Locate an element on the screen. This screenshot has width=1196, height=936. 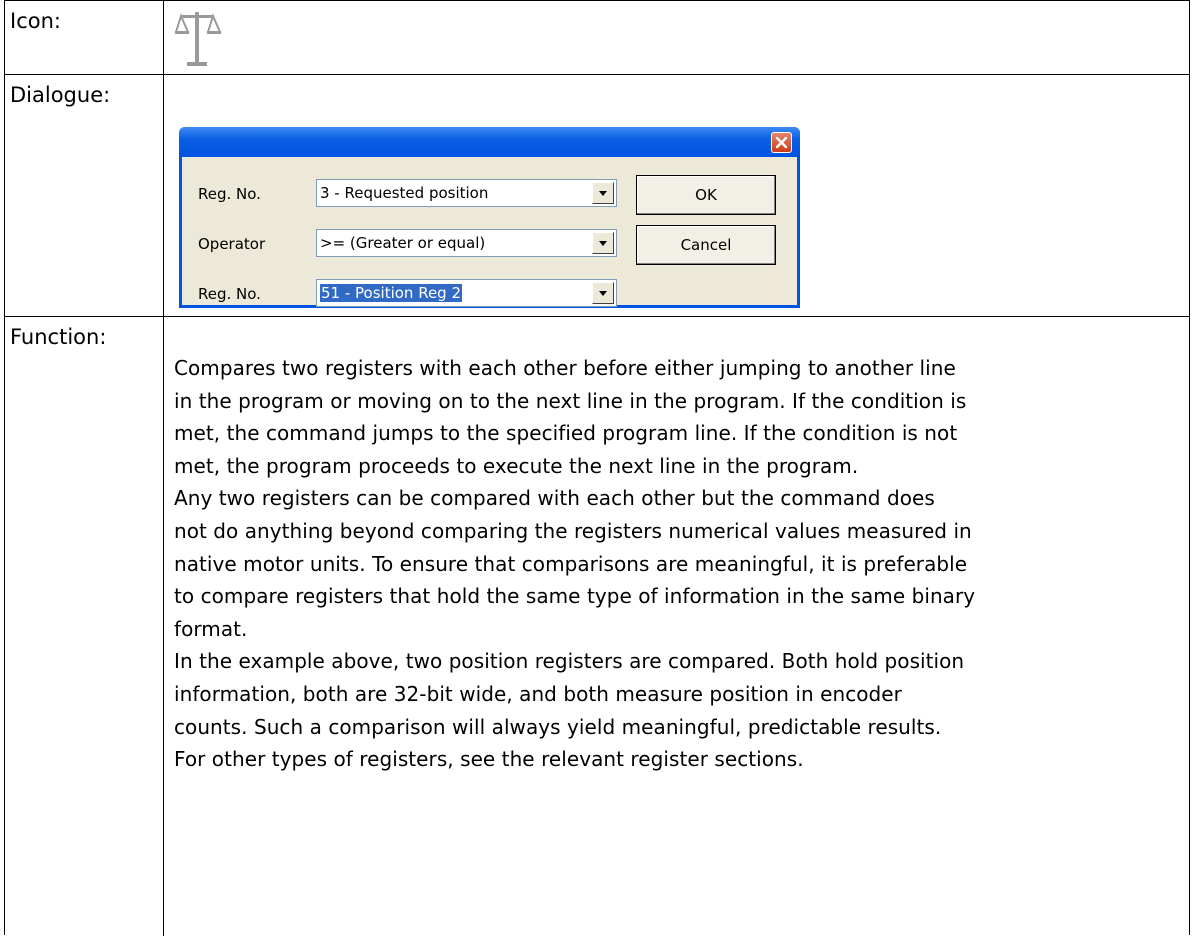
dialogue-row-label: Dialogue: is located at coordinates (60, 95).